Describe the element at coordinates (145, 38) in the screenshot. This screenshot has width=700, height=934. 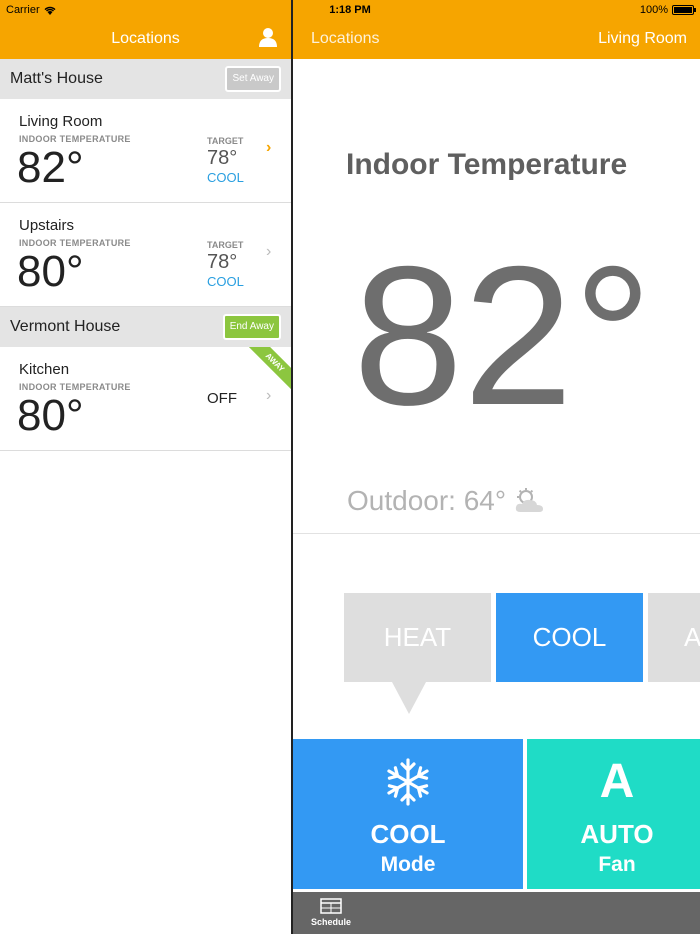
I see `locations-title: Locations` at that location.